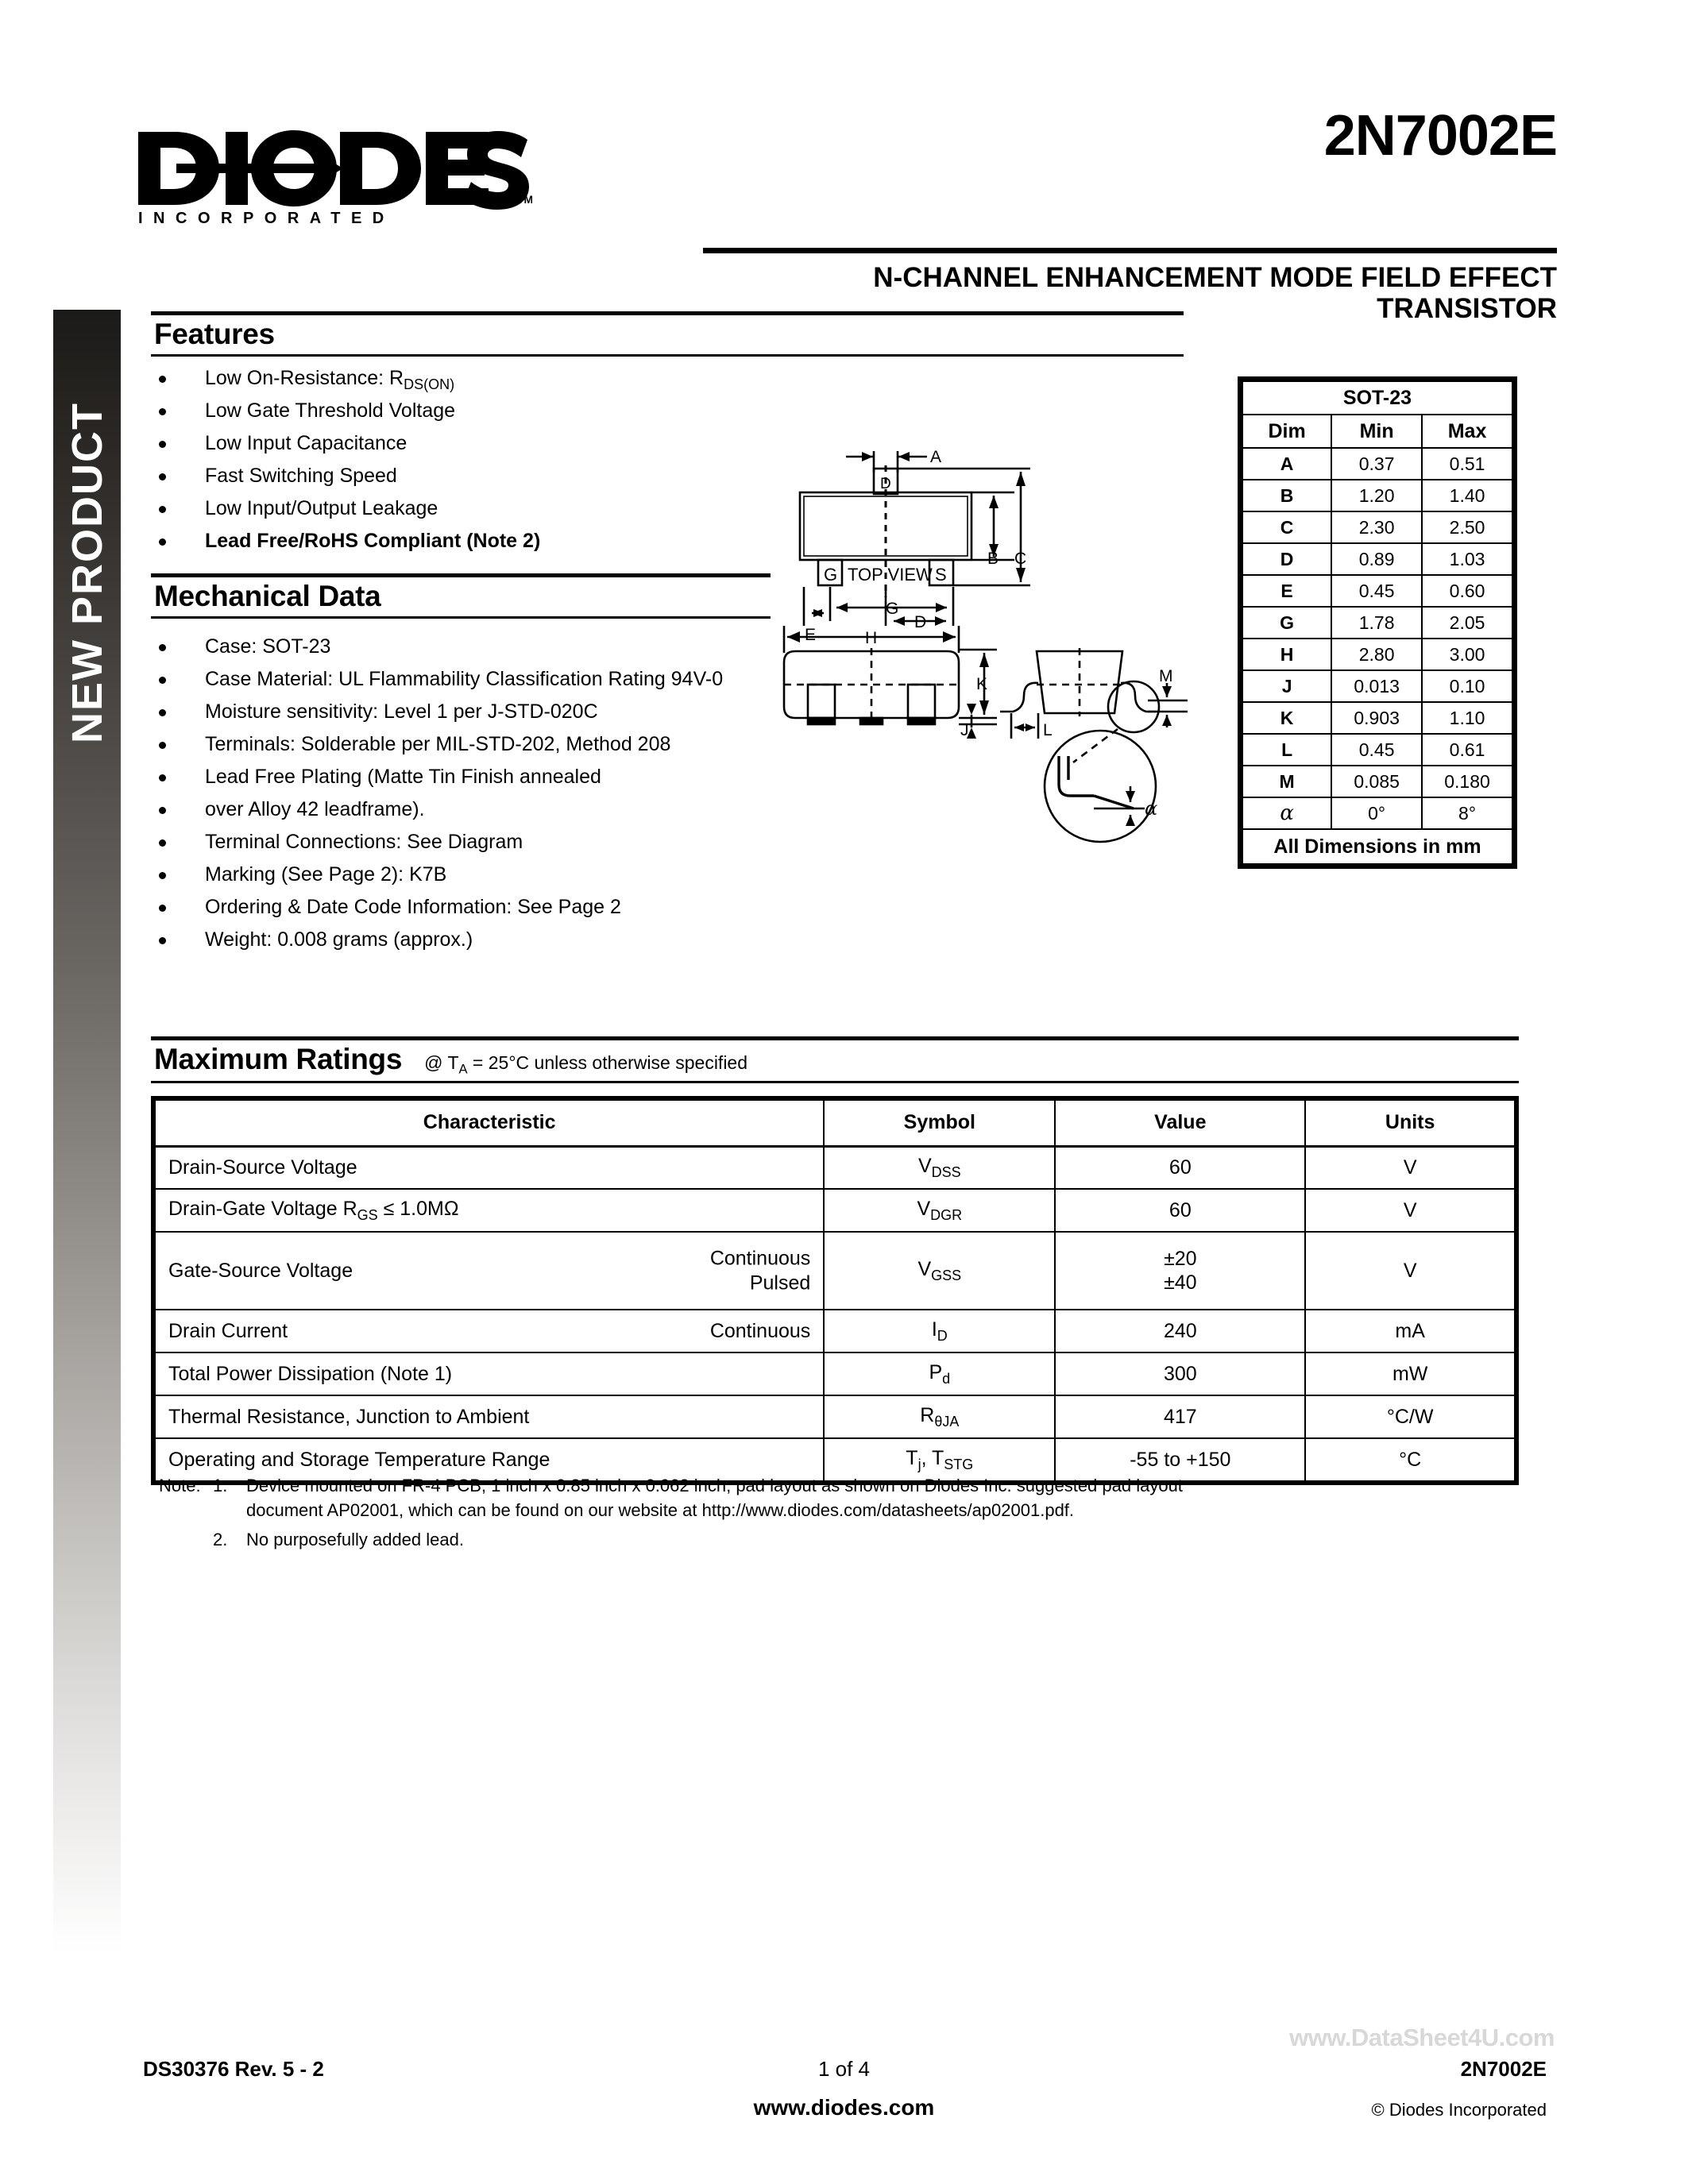 The height and width of the screenshot is (2184, 1688). Describe the element at coordinates (1130, 250) in the screenshot. I see `header-divider` at that location.